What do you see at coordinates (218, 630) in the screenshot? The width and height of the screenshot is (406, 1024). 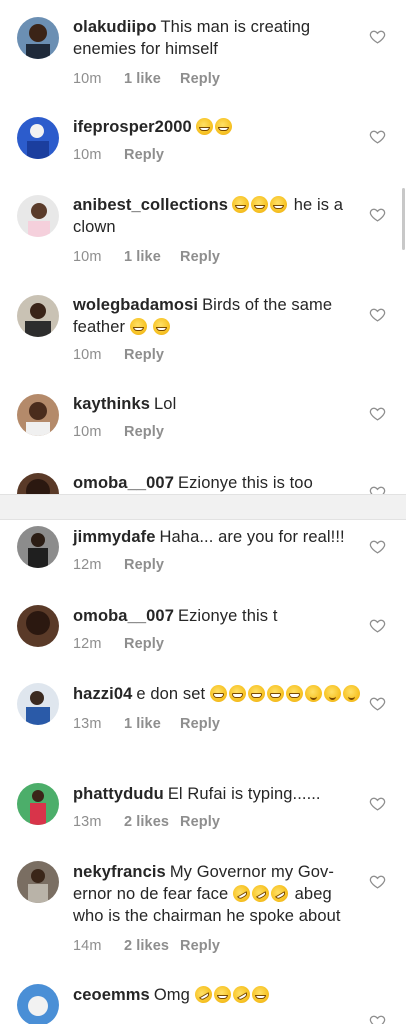 I see `comment-body: omoba__007 Ezionye this t 12m Reply` at bounding box center [218, 630].